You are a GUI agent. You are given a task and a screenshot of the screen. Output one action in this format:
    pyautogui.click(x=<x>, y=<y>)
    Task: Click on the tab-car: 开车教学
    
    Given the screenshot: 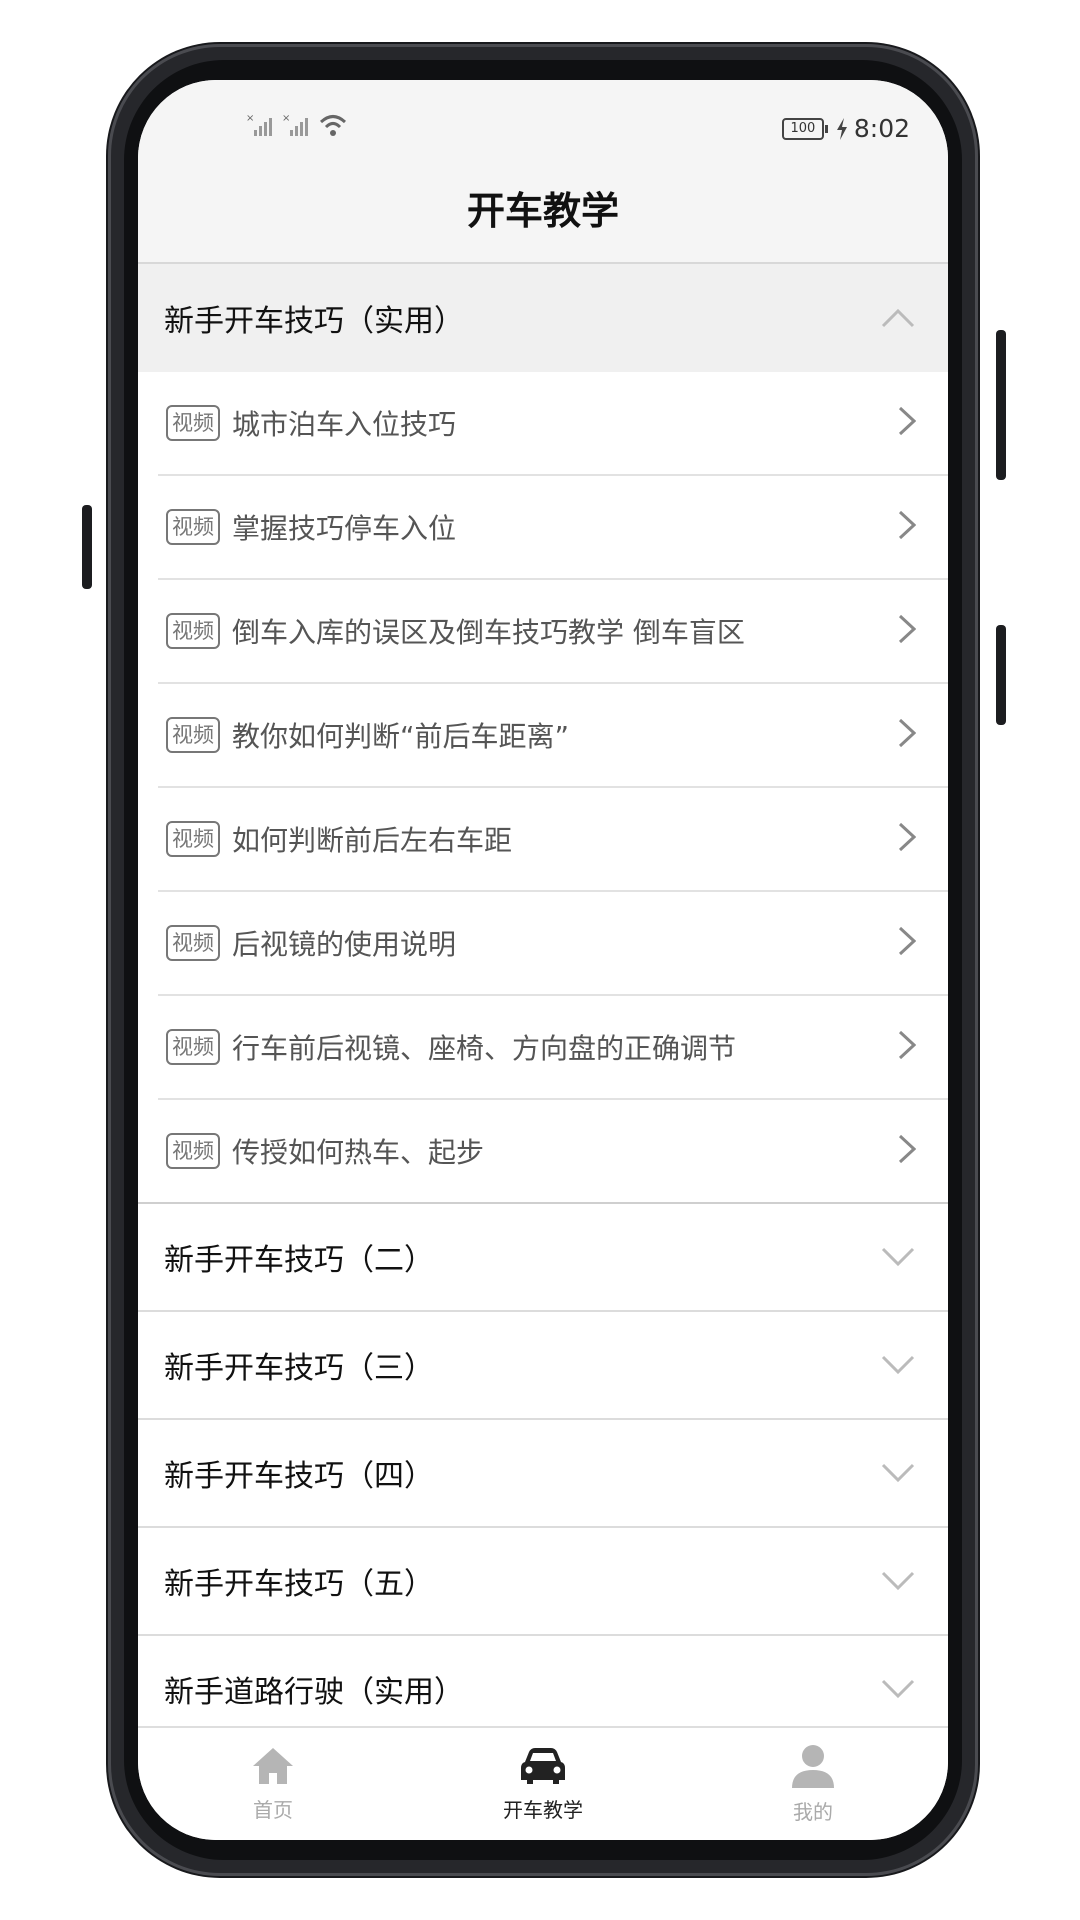 What is the action you would take?
    pyautogui.click(x=543, y=1784)
    